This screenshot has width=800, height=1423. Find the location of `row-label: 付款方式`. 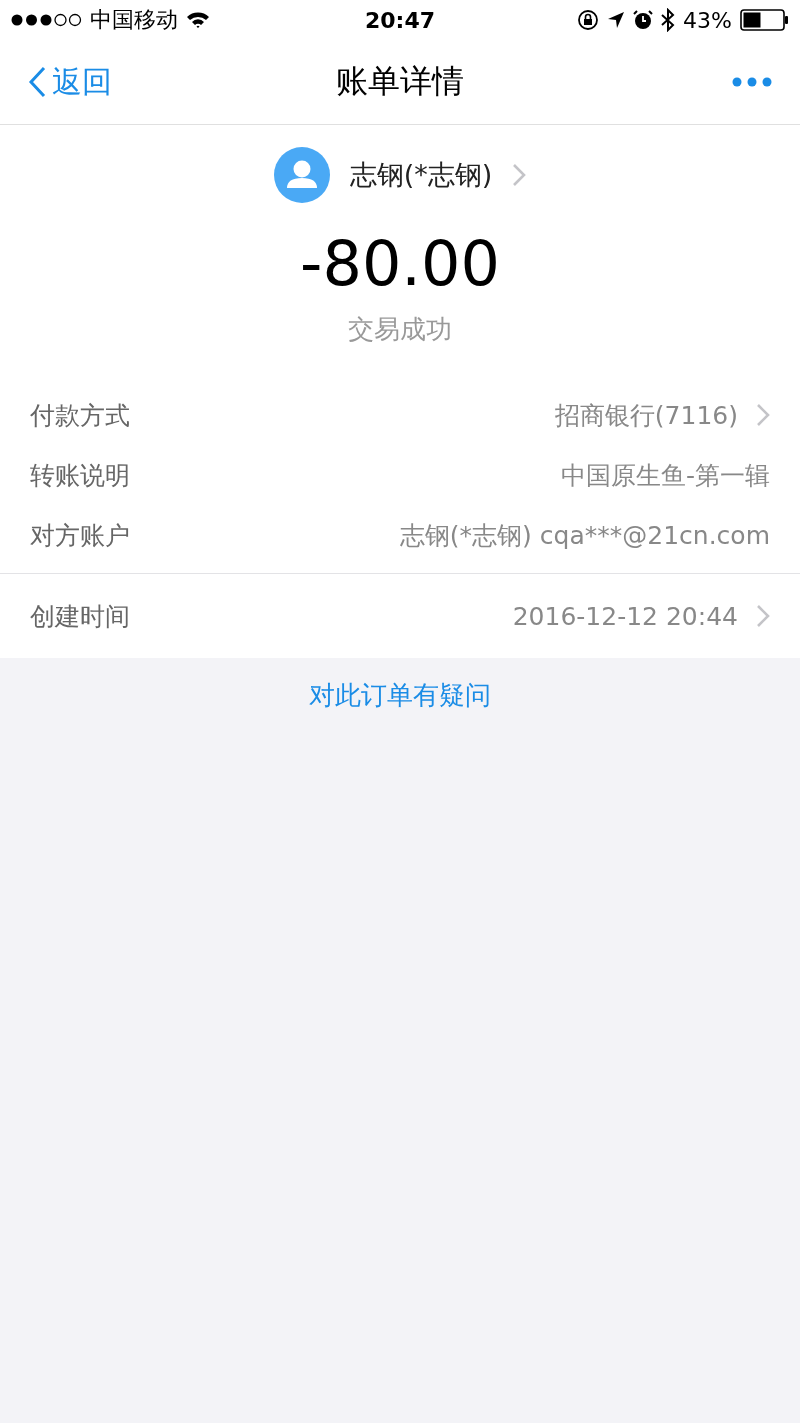

row-label: 付款方式 is located at coordinates (80, 415).